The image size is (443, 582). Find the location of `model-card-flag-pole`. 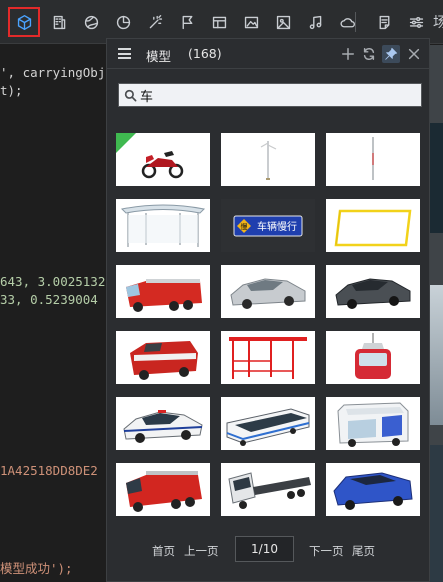

model-card-flag-pole is located at coordinates (373, 159).